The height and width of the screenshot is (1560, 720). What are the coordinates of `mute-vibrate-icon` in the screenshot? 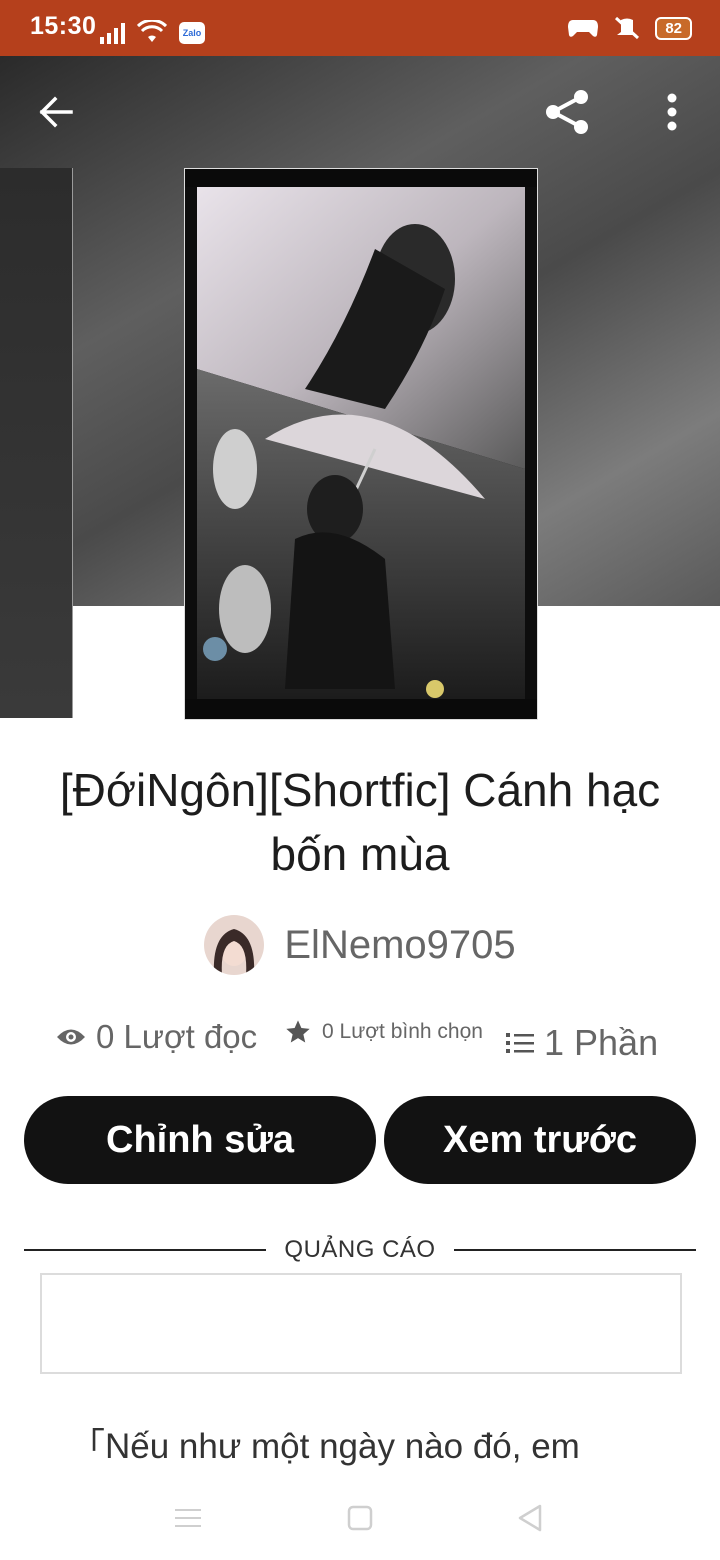 It's located at (627, 28).